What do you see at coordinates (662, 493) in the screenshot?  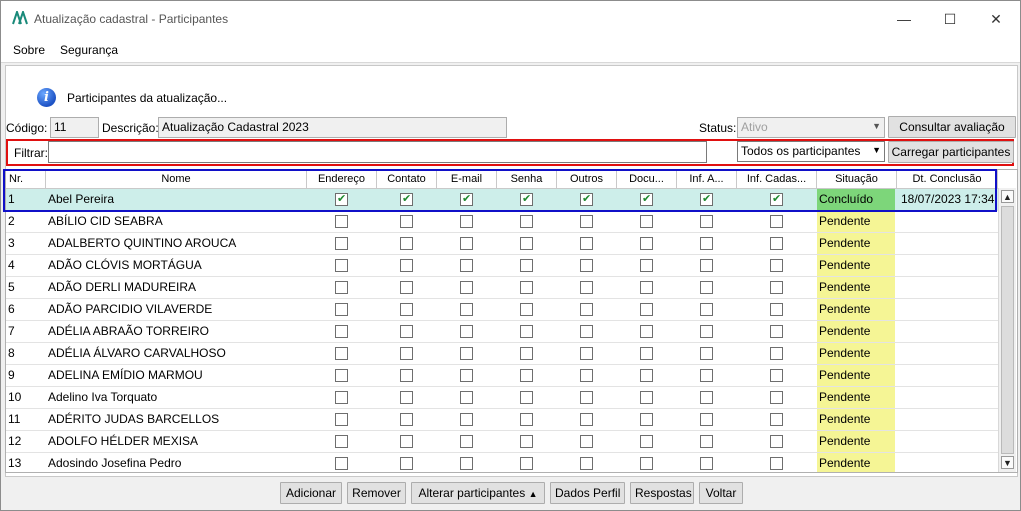 I see `respostas-button: Respostas` at bounding box center [662, 493].